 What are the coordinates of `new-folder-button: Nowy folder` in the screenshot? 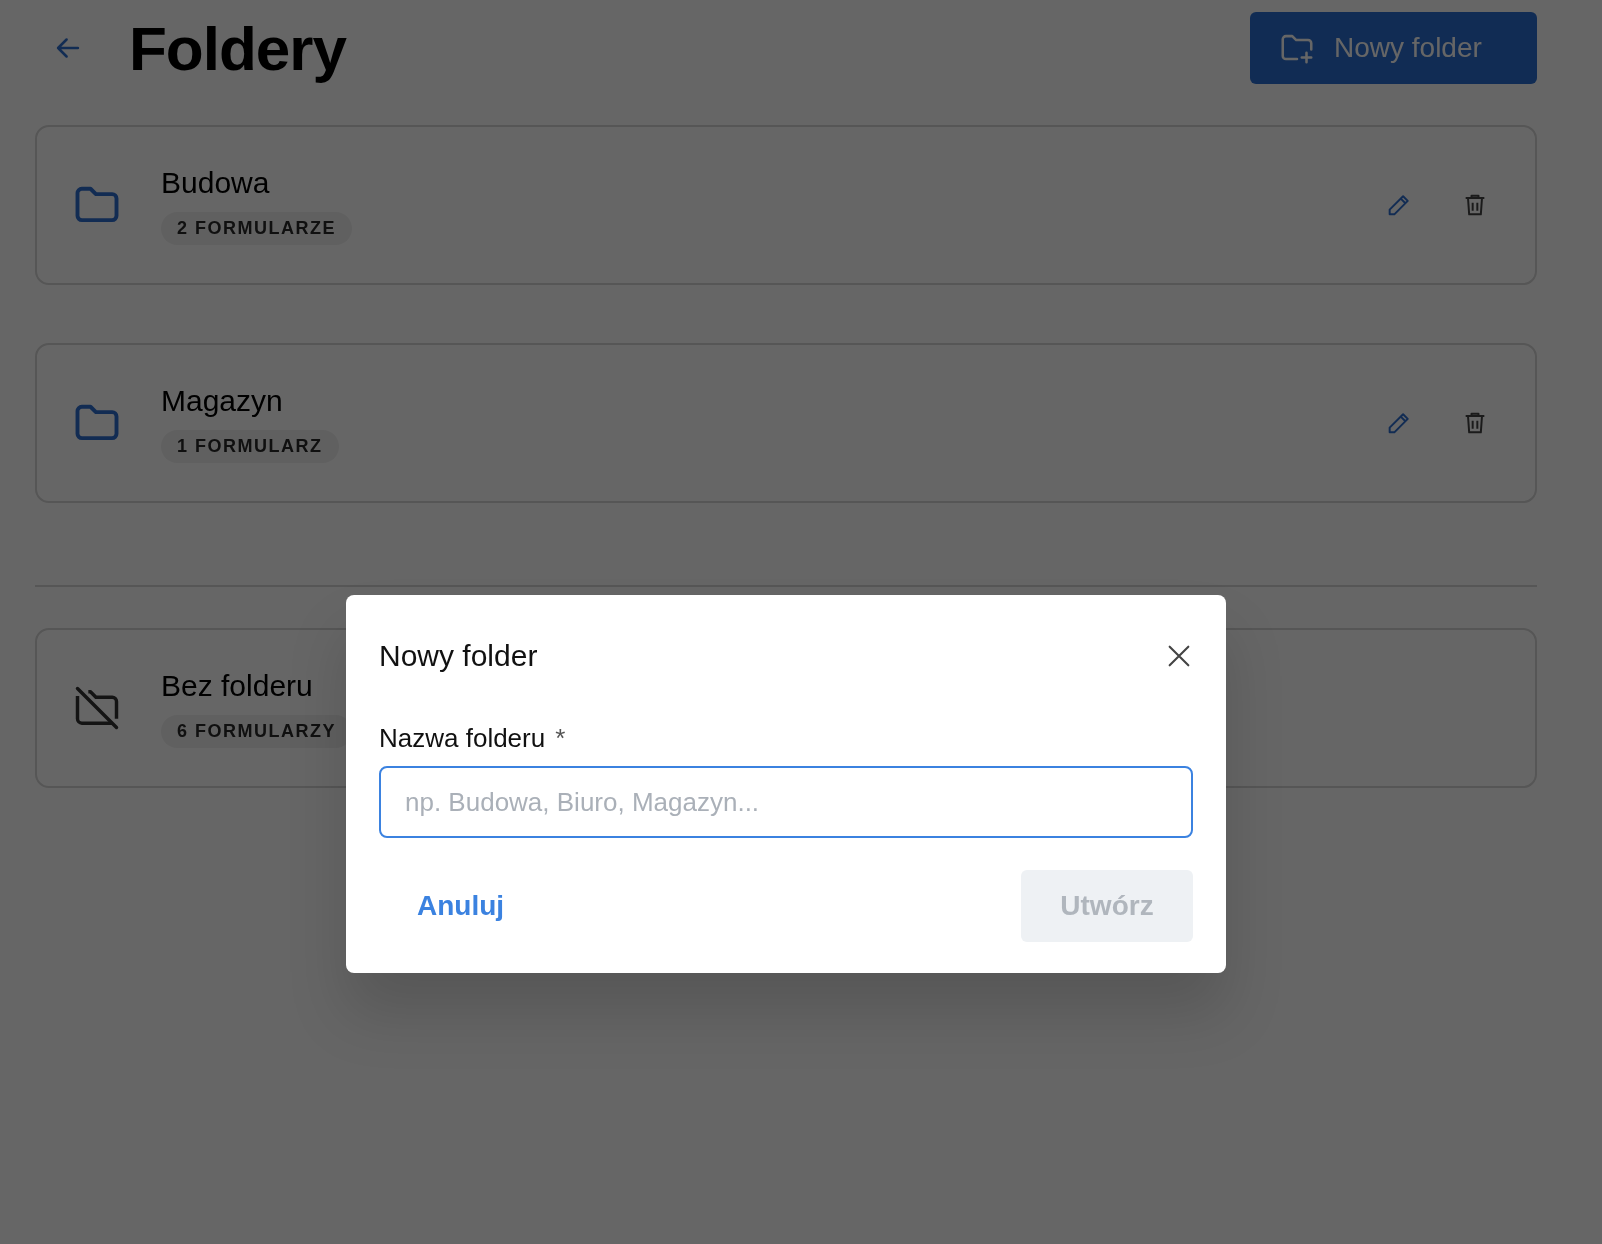 It's located at (1393, 48).